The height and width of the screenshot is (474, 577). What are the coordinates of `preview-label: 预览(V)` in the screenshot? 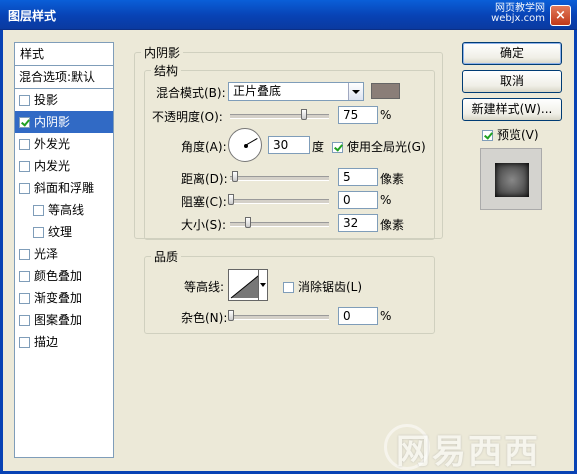 It's located at (518, 135).